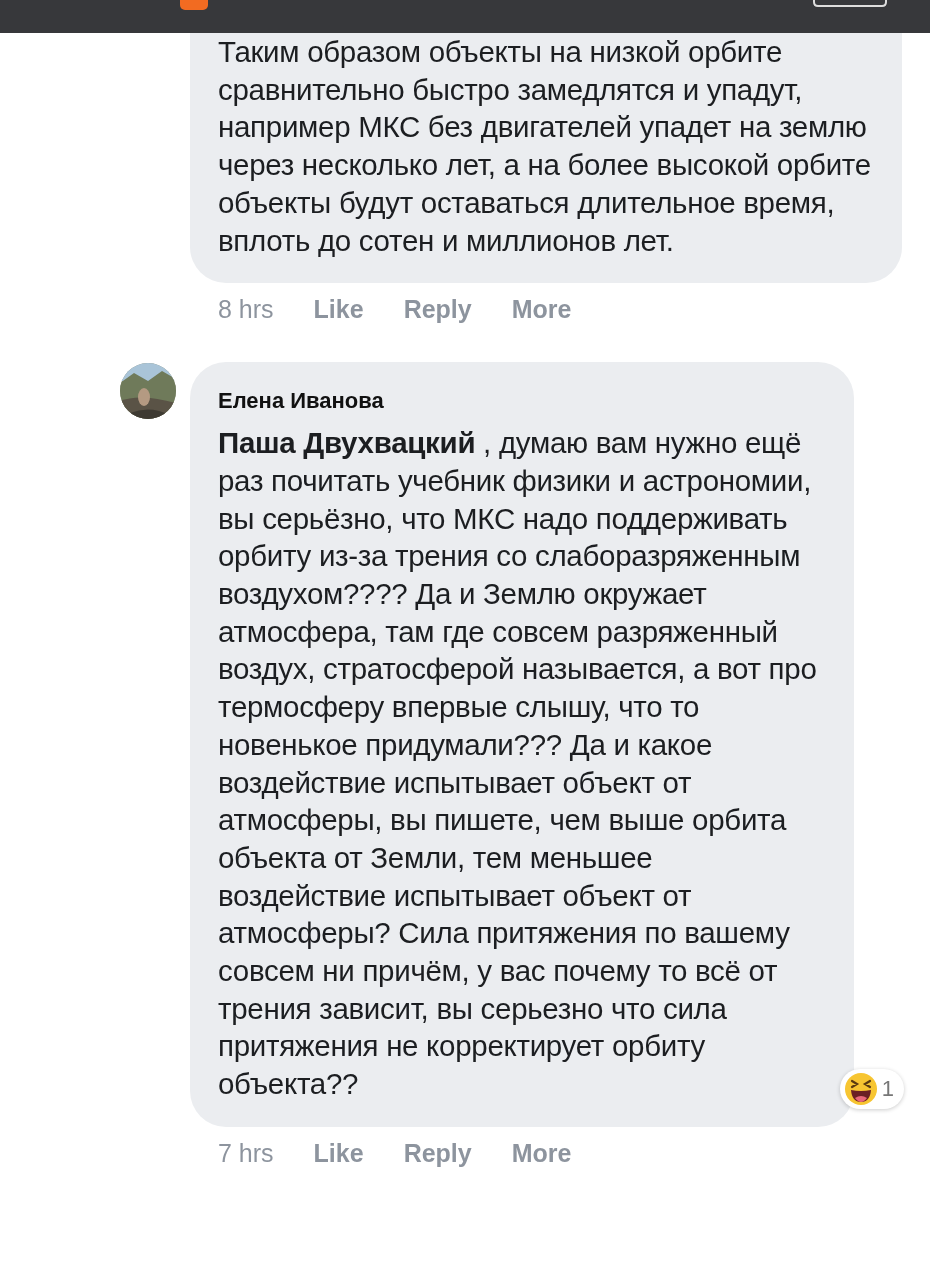  I want to click on reaction-badge: 1, so click(871, 1088).